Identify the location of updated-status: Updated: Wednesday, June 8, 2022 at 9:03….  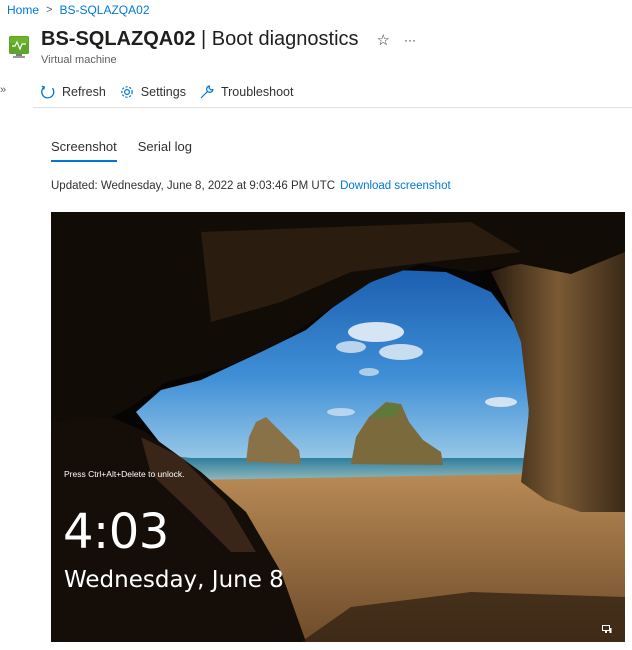
(251, 186).